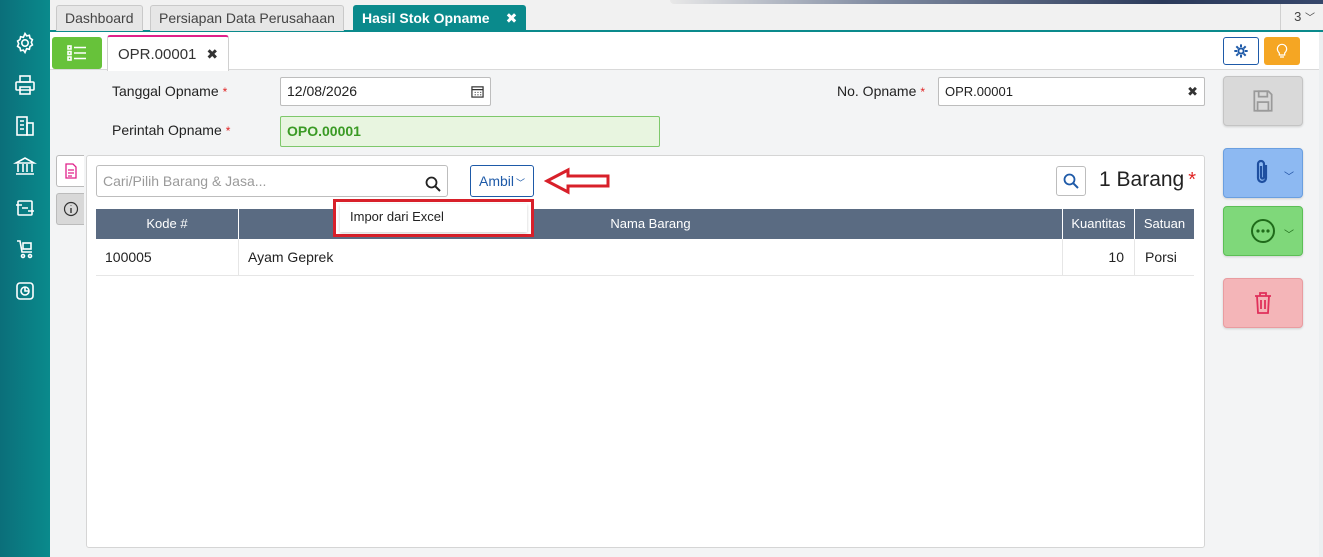 The image size is (1323, 557). What do you see at coordinates (25, 166) in the screenshot?
I see `bank-icon` at bounding box center [25, 166].